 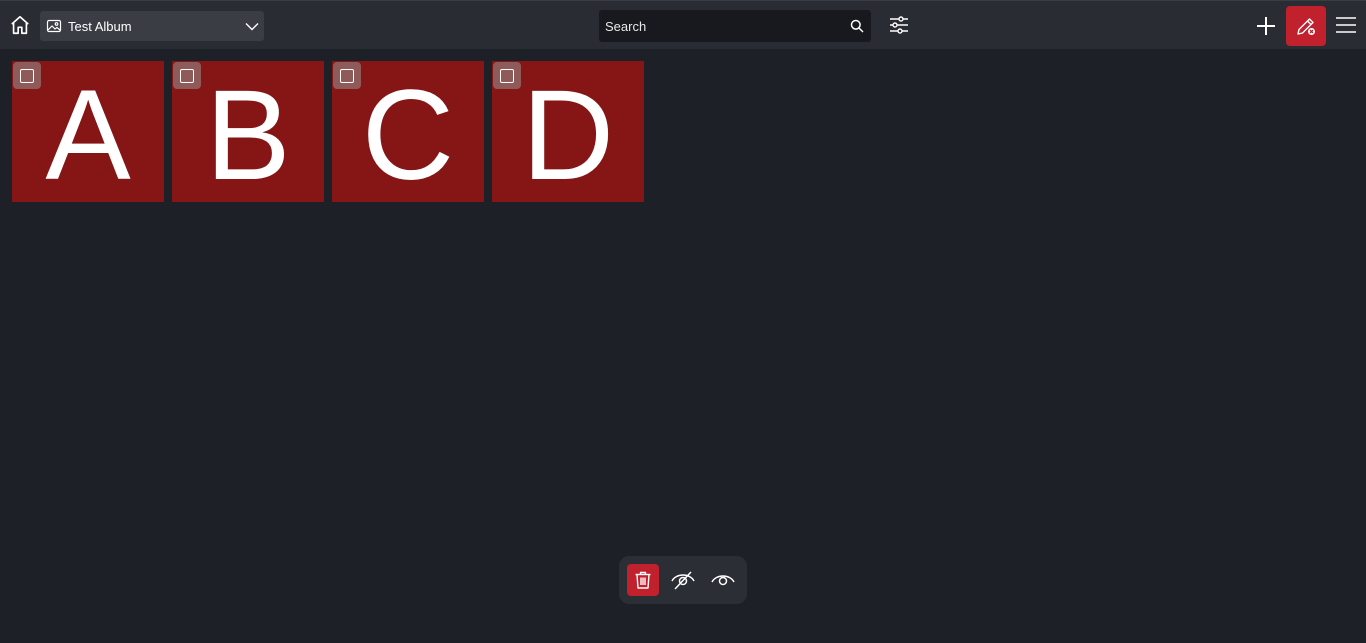 I want to click on eye-off-icon, so click(x=683, y=580).